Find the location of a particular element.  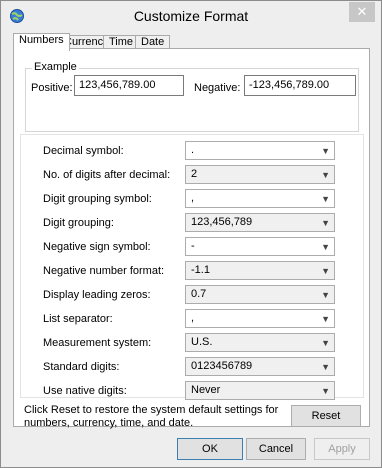

negative-sign-symbol-combobox: - ▼ is located at coordinates (260, 246).